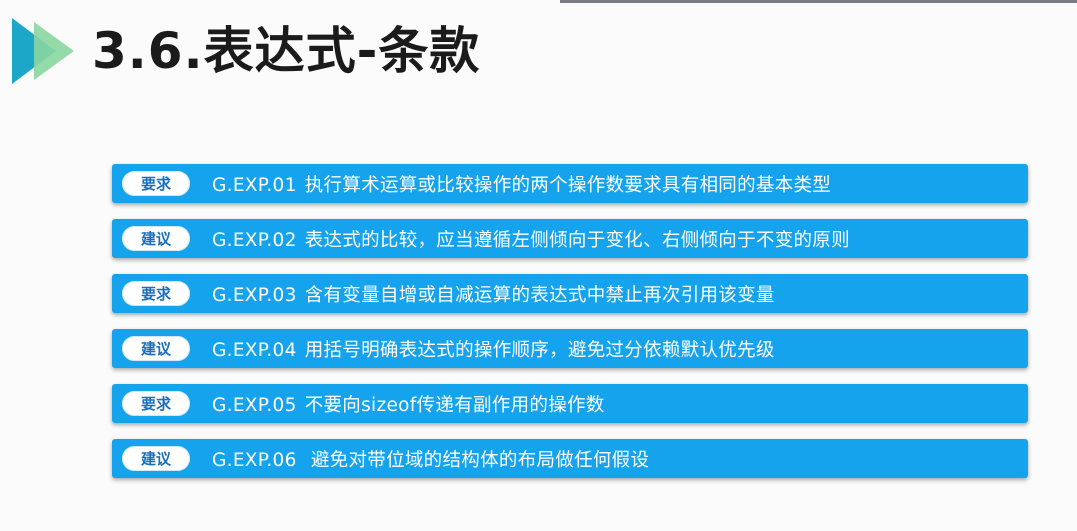  What do you see at coordinates (254, 405) in the screenshot?
I see `rule-code: G.EXP.05` at bounding box center [254, 405].